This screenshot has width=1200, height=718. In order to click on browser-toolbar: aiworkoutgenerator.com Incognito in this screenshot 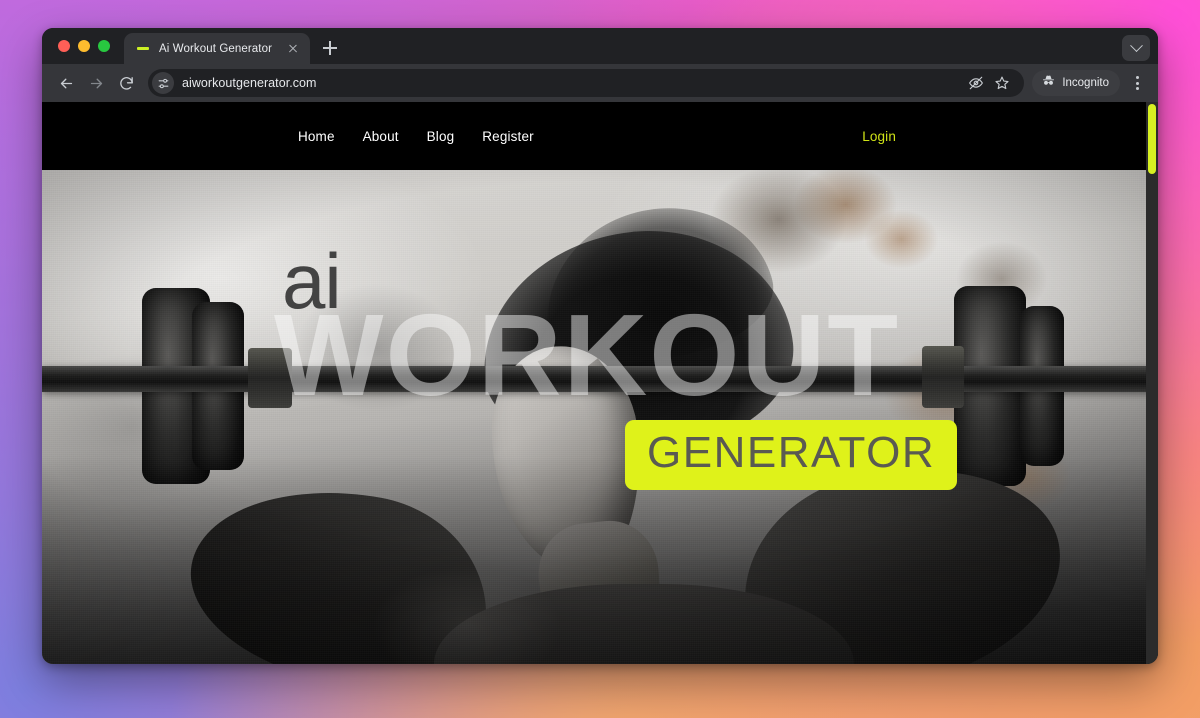, I will do `click(600, 83)`.